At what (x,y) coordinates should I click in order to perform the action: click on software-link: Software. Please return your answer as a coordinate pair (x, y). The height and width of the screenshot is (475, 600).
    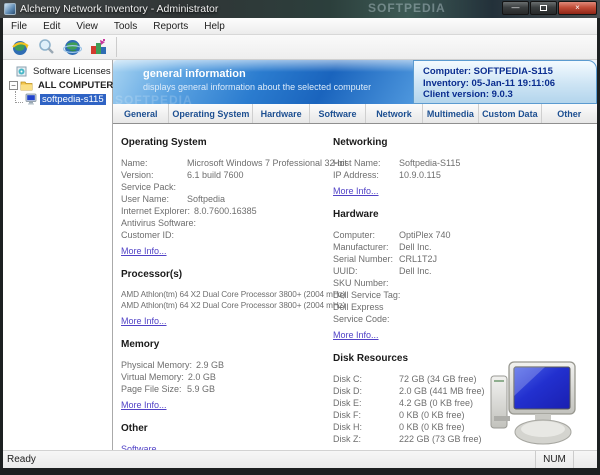
    Looking at the image, I should click on (227, 446).